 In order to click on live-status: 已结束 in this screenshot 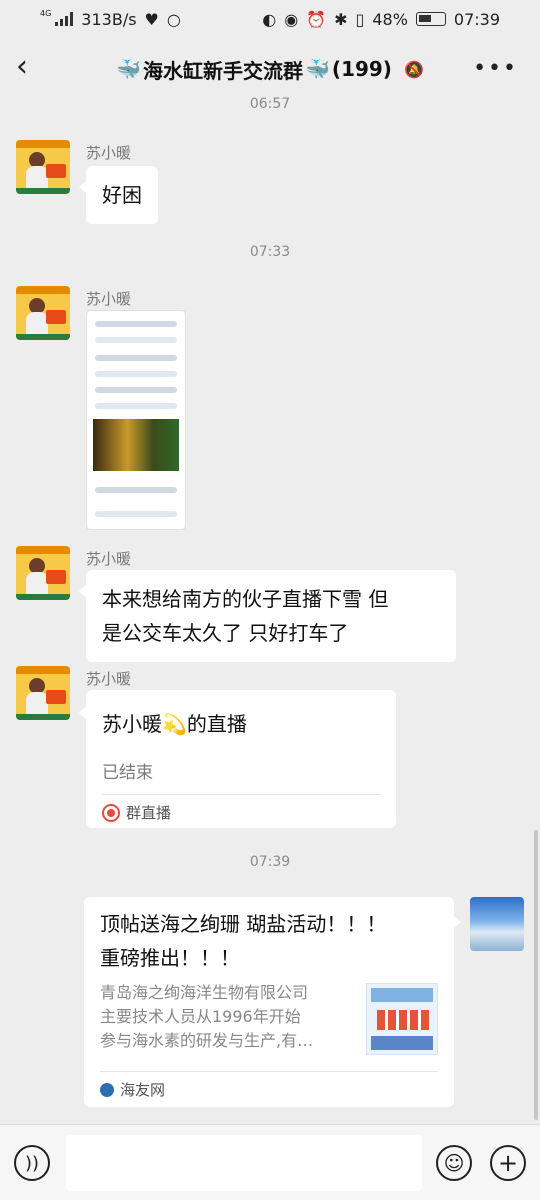, I will do `click(127, 773)`.